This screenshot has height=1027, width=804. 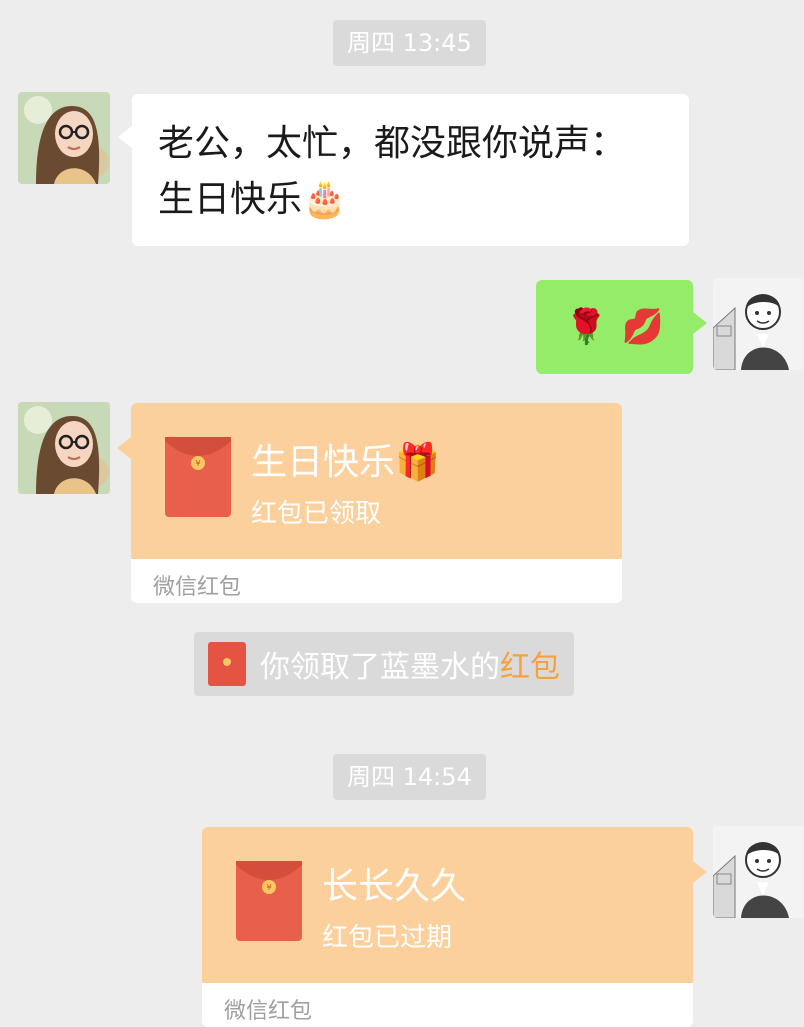 I want to click on message-text: 生日快乐, so click(x=230, y=199).